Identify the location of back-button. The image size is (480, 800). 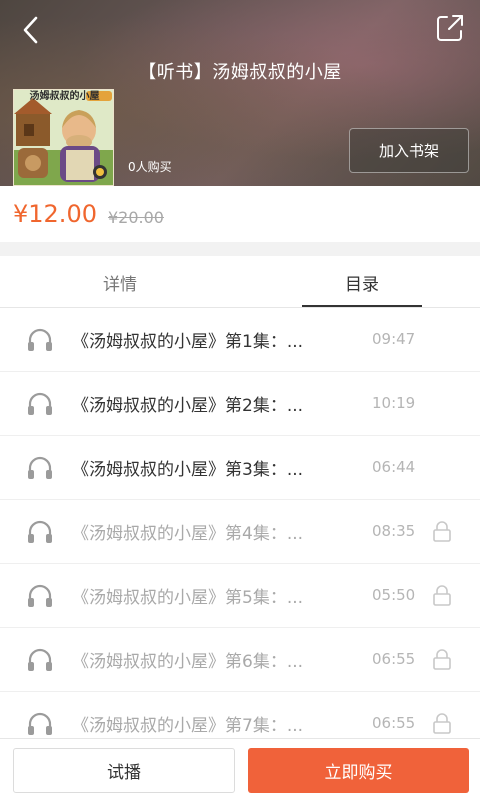
(32, 30).